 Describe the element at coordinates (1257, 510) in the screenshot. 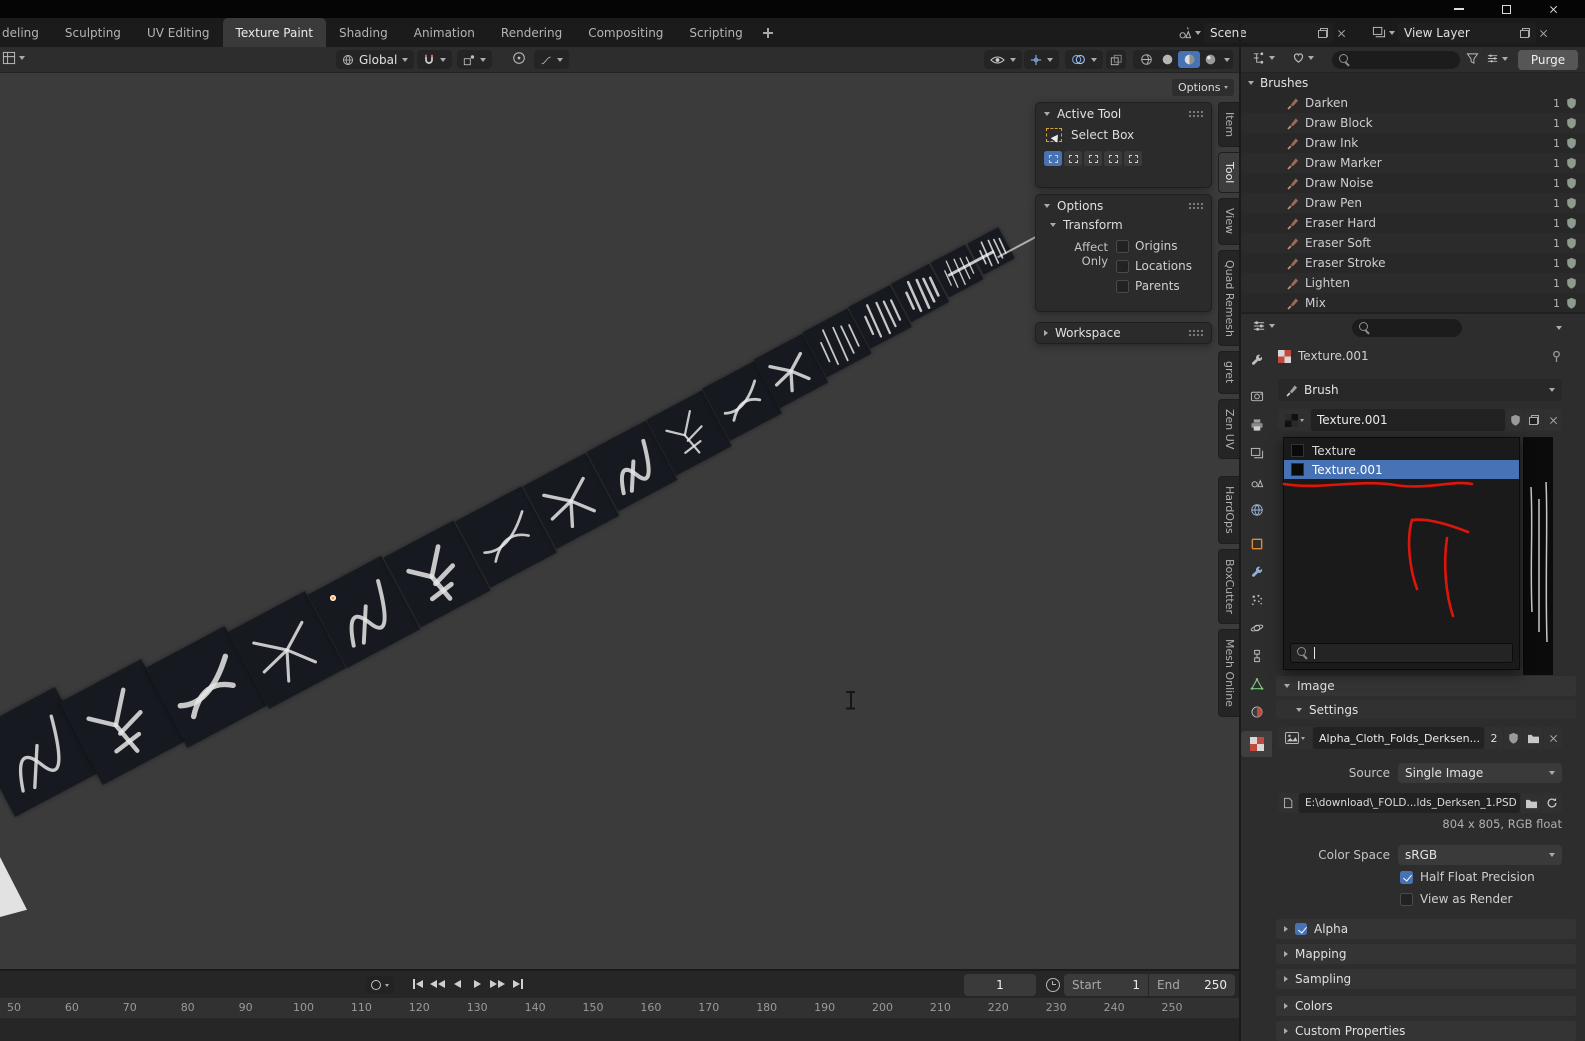

I see `properties-tab-world` at that location.